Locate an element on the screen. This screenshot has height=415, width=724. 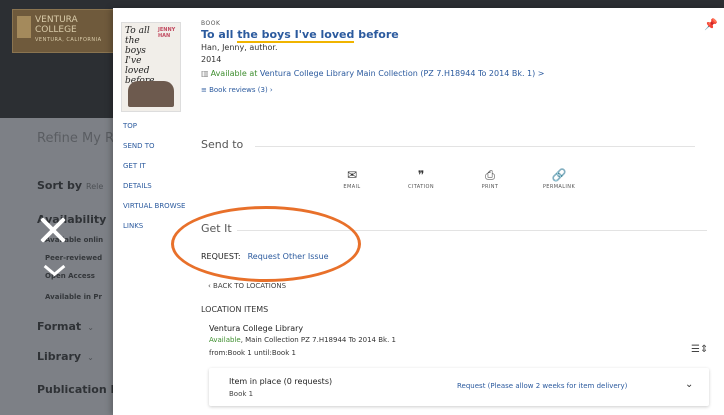
print-button: ⎙ PRINT is located at coordinates (490, 179).